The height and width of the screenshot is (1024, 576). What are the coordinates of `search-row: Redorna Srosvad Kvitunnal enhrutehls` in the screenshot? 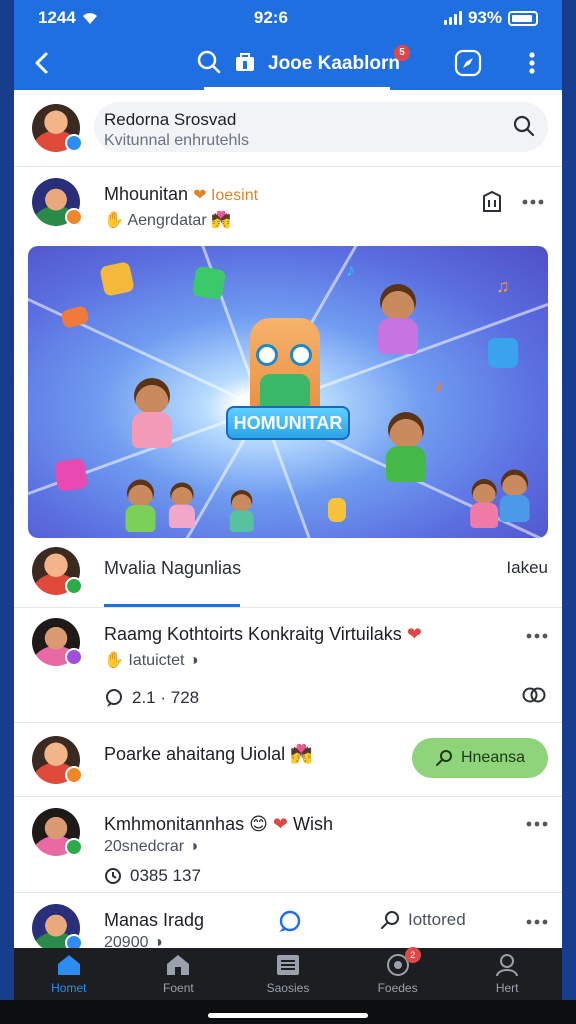 It's located at (288, 128).